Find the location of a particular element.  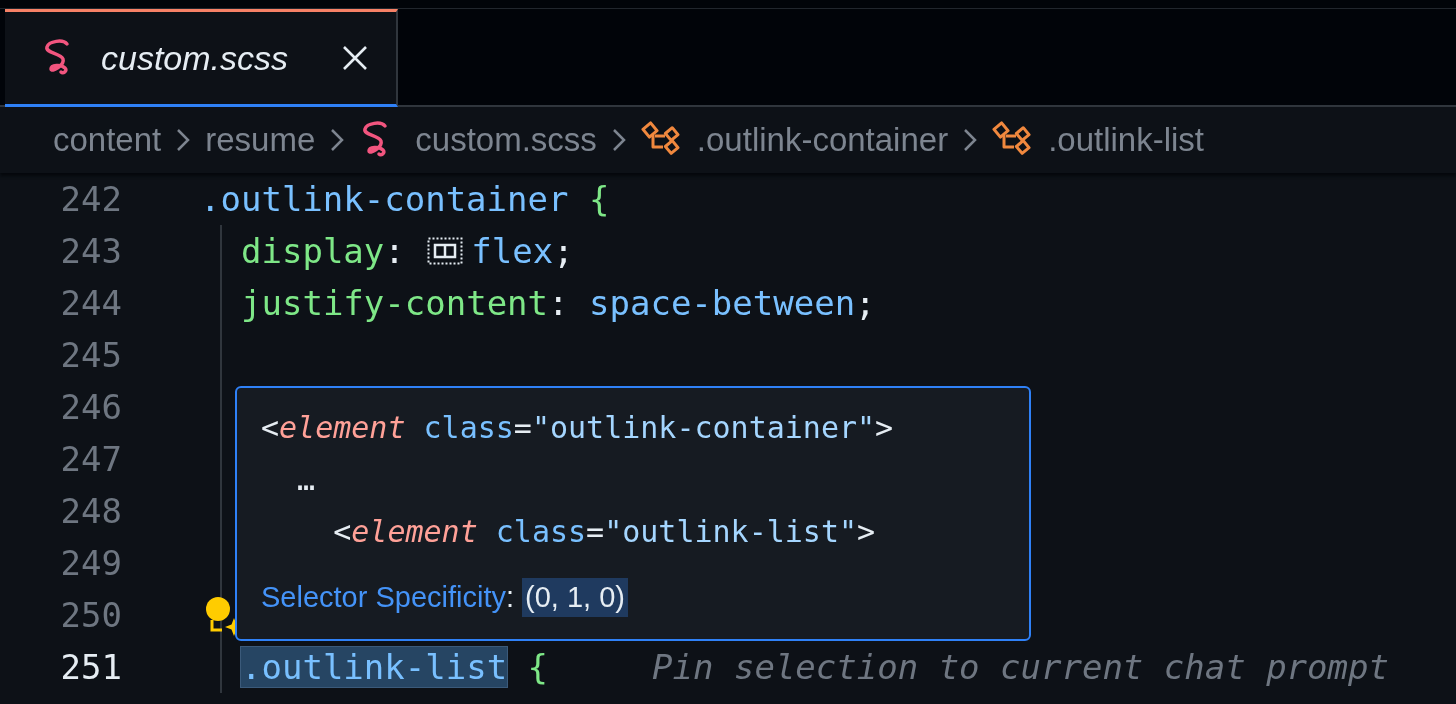

line-number: 248 is located at coordinates (90, 511).